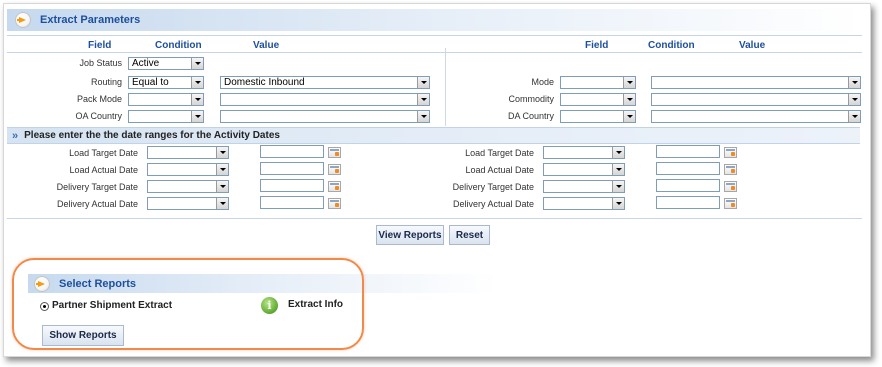  What do you see at coordinates (756, 99) in the screenshot?
I see `commodity-value-select` at bounding box center [756, 99].